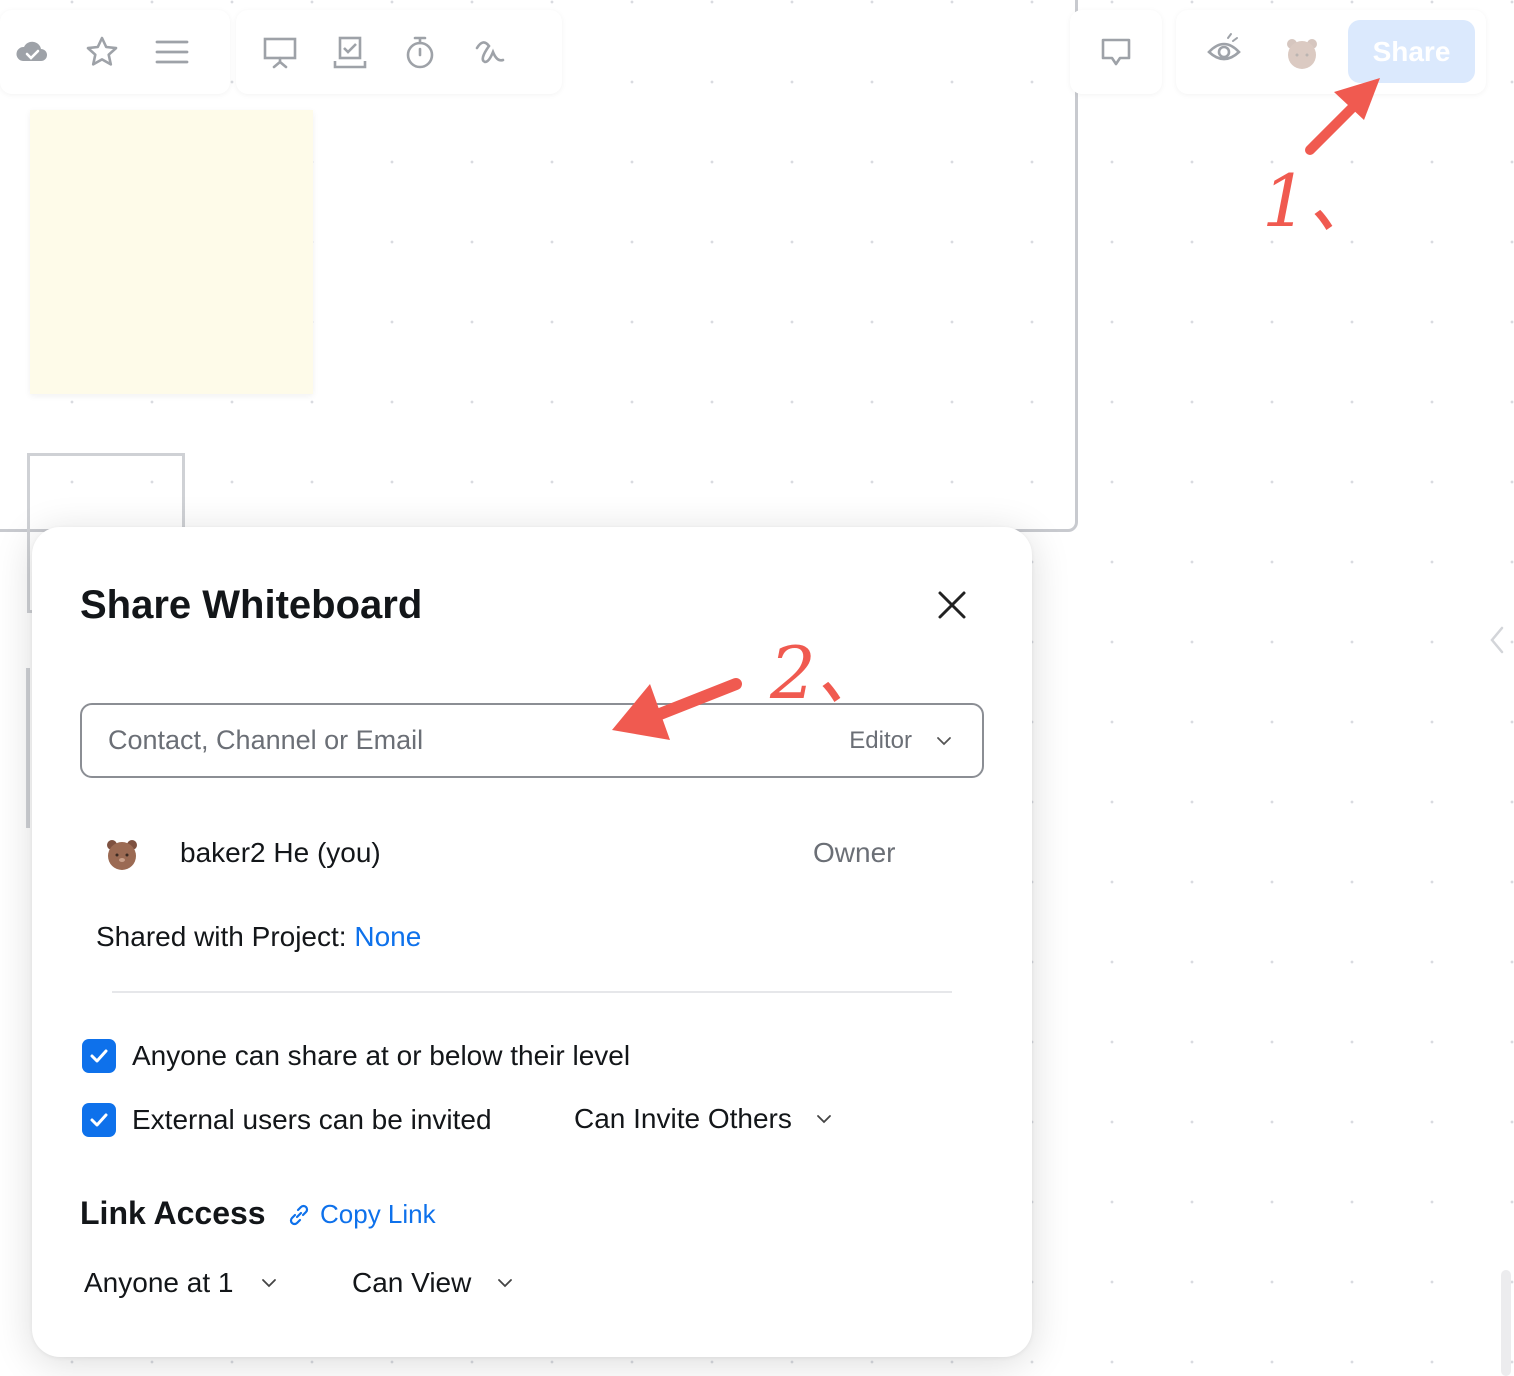  I want to click on invite-field: Editor, so click(532, 740).